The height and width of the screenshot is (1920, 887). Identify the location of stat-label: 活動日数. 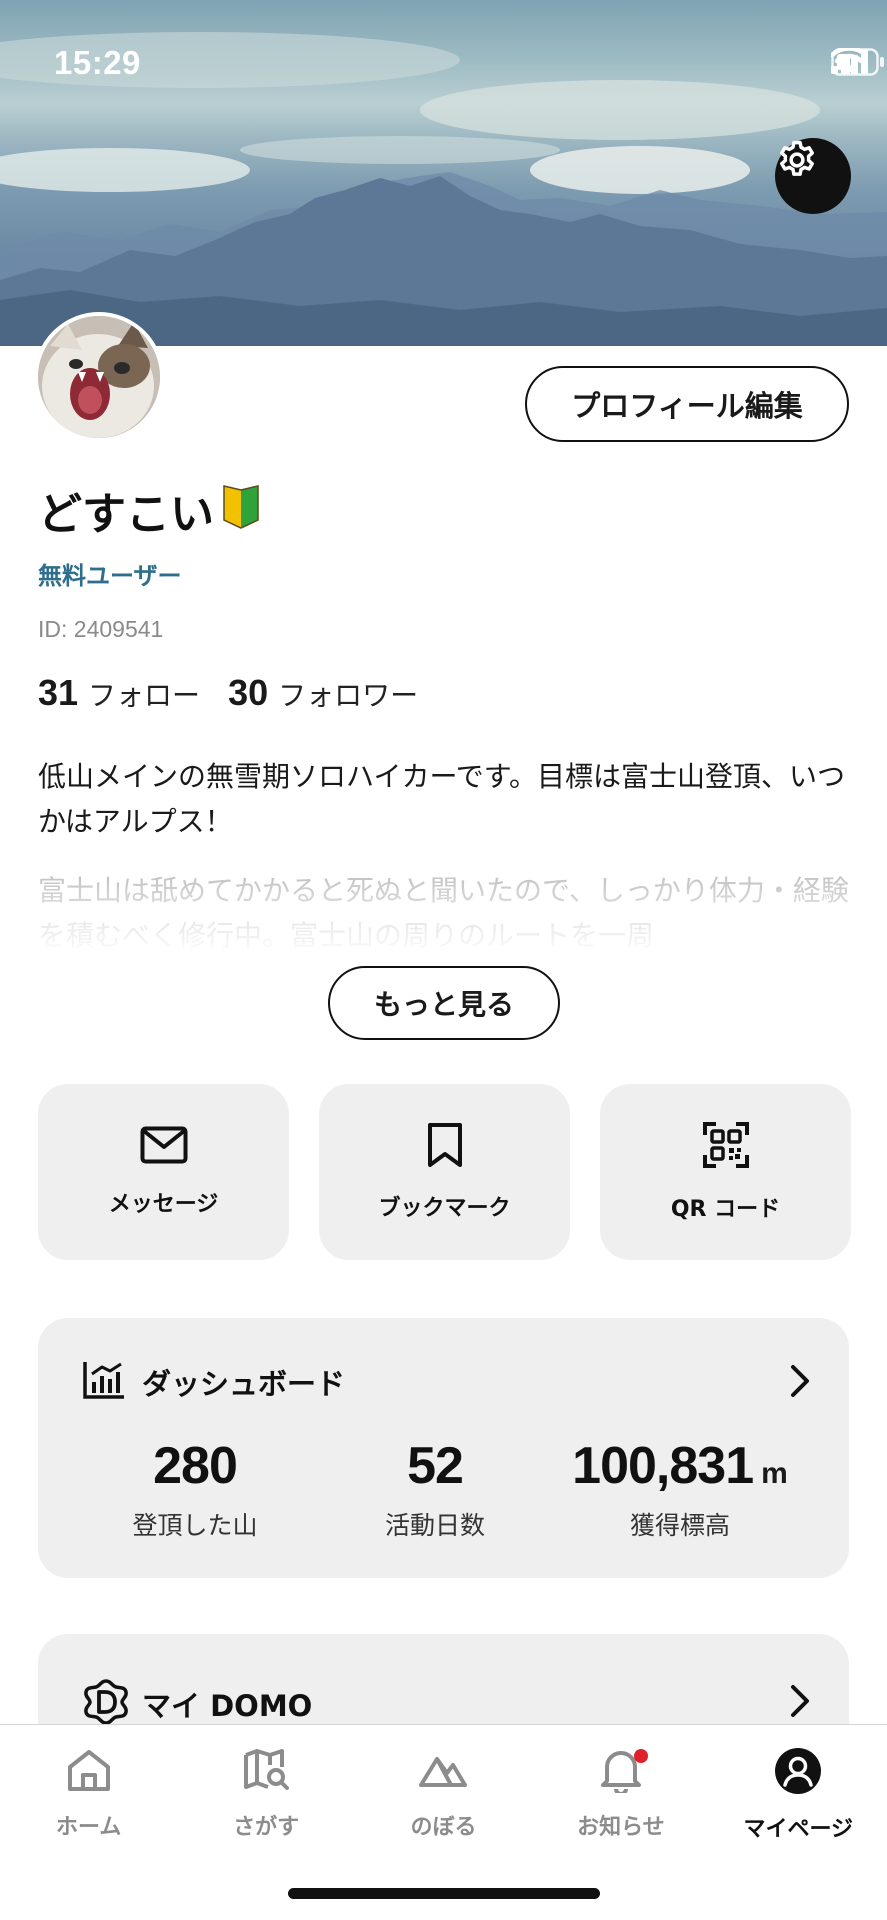
(434, 1525).